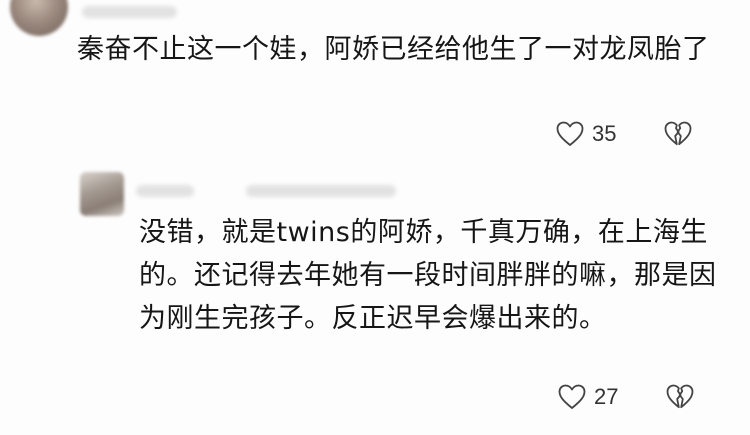 The image size is (750, 435). What do you see at coordinates (586, 134) in the screenshot?
I see `like-button: 35` at bounding box center [586, 134].